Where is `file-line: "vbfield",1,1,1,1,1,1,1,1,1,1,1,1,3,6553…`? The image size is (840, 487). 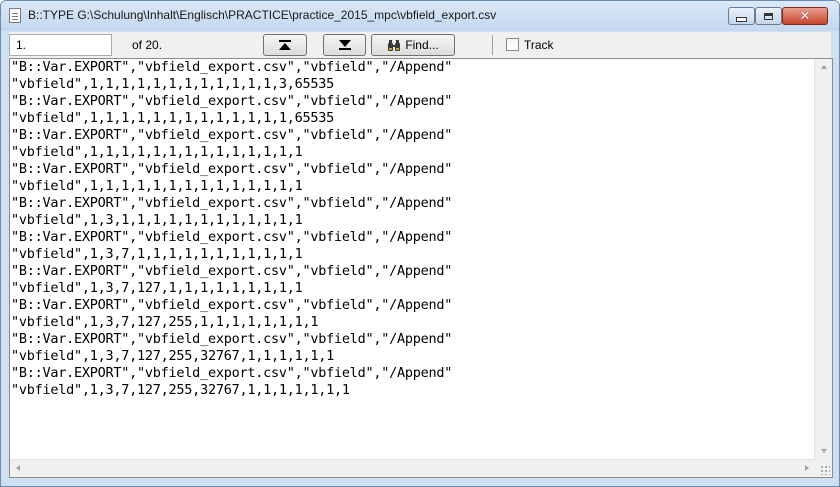 file-line: "vbfield",1,1,1,1,1,1,1,1,1,1,1,1,3,6553… is located at coordinates (172, 84).